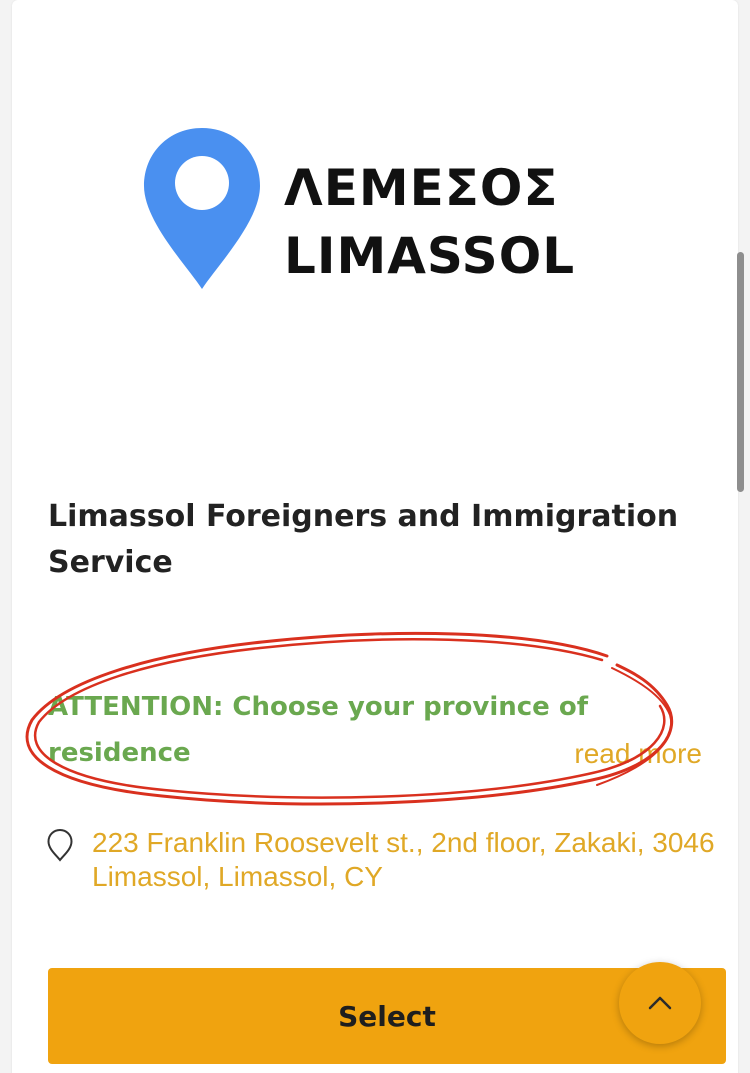 This screenshot has width=750, height=1073. Describe the element at coordinates (429, 222) in the screenshot. I see `logo-text: ΛΕΜΕΣΟΣ LIMASSOL` at that location.